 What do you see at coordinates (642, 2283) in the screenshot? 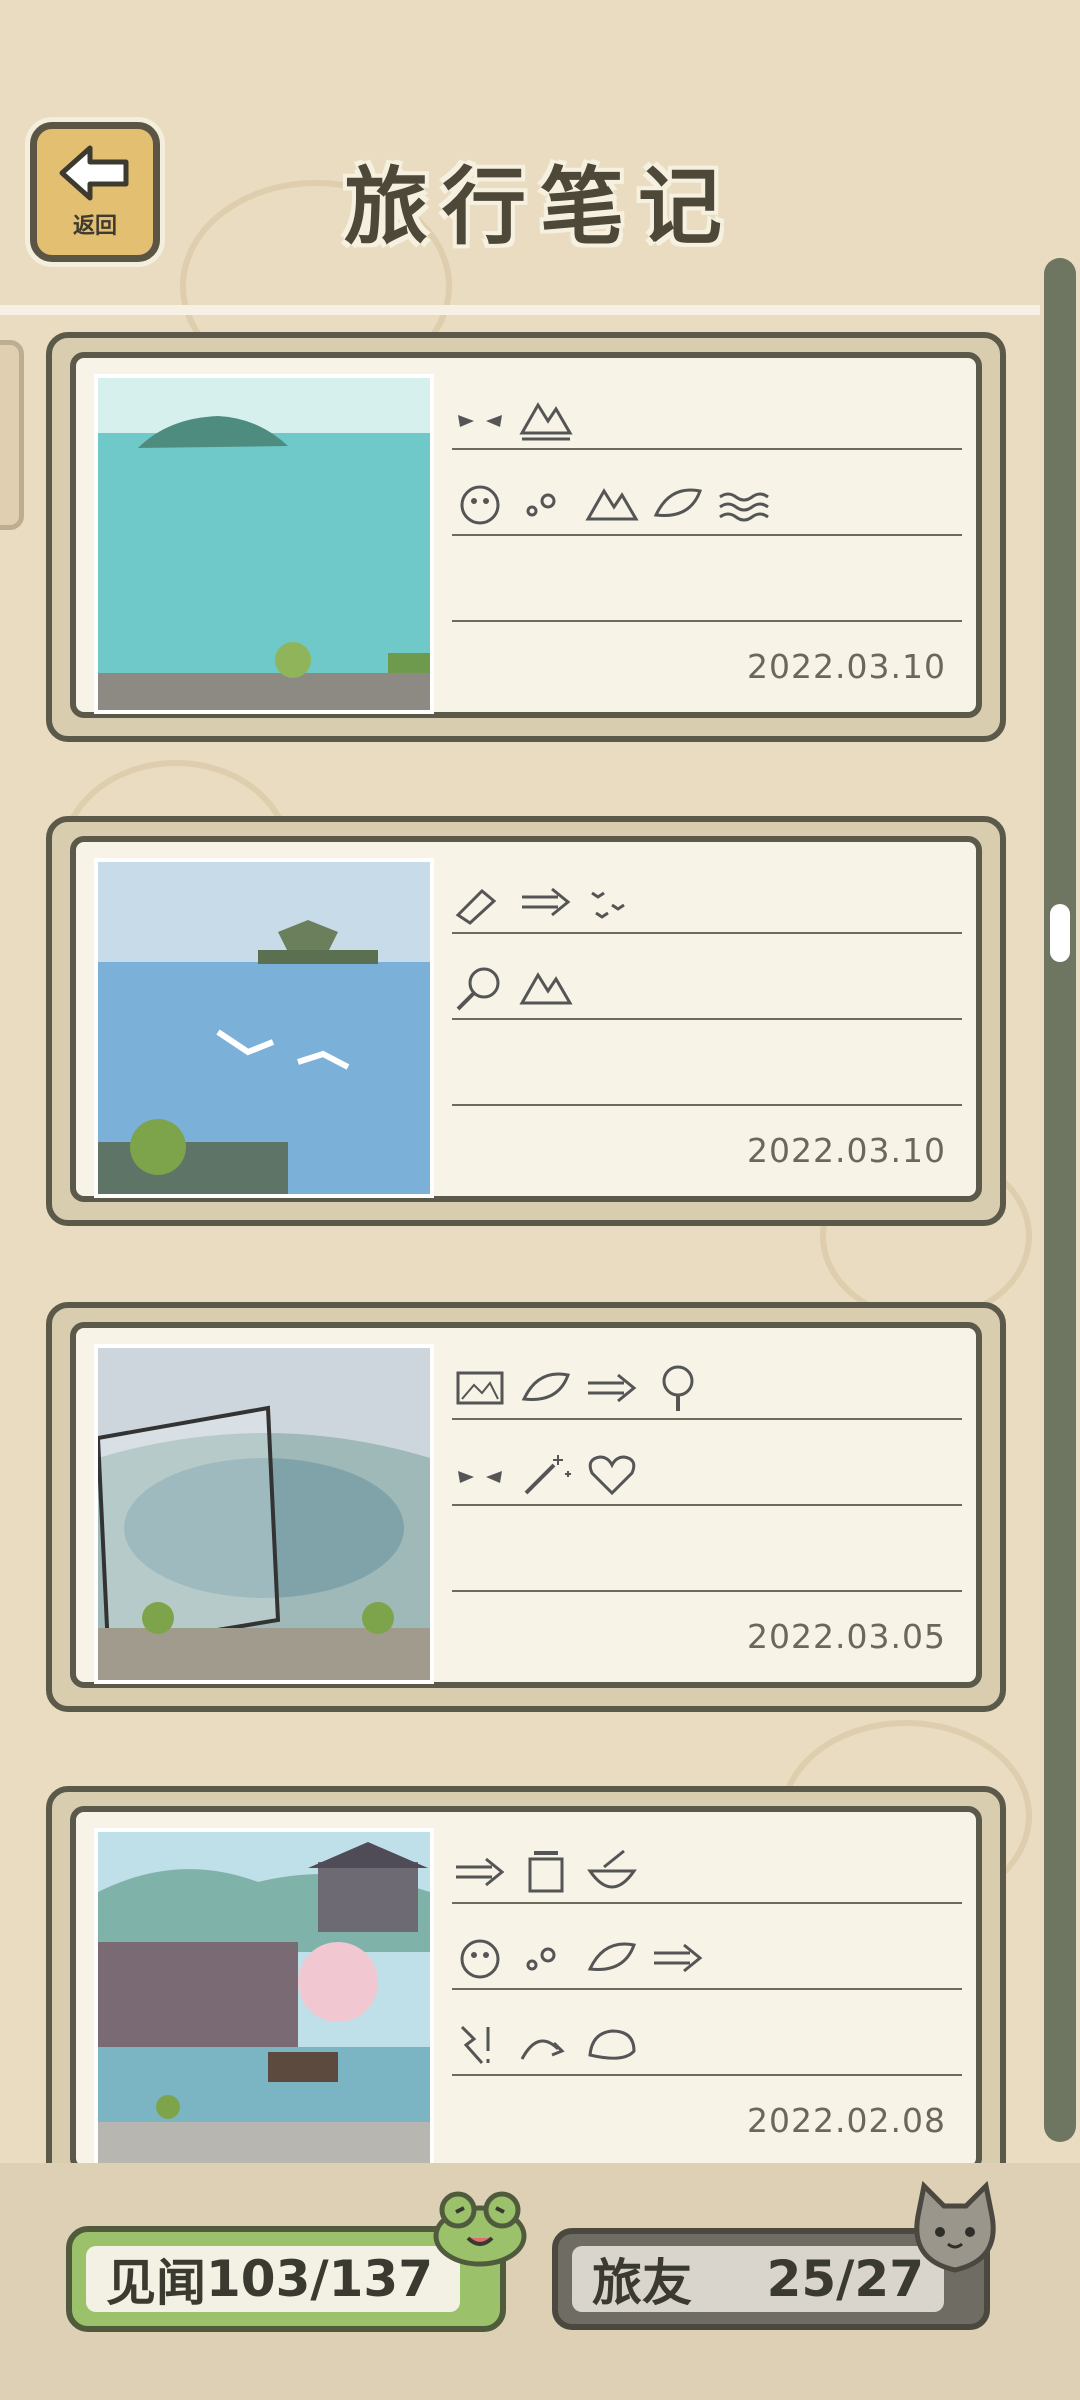
I see `friends-label: 旅友` at bounding box center [642, 2283].